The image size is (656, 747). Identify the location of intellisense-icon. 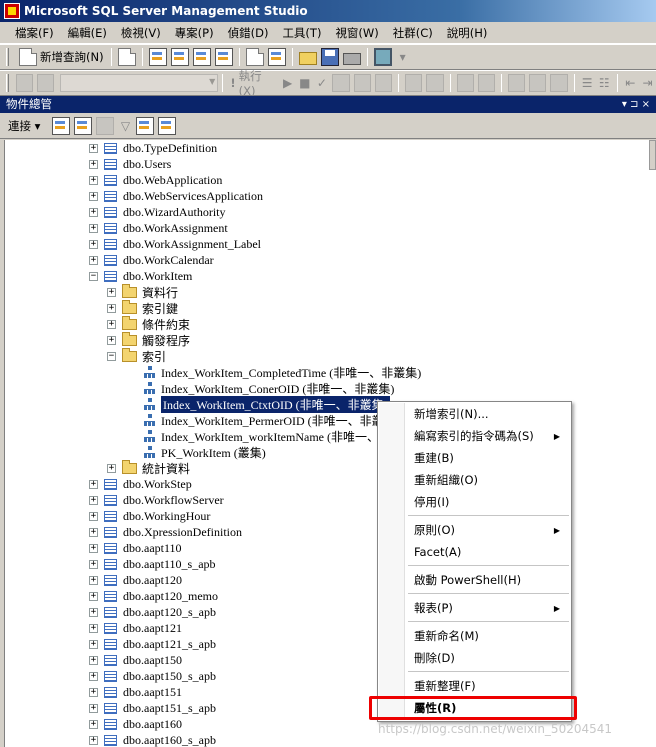
(435, 83).